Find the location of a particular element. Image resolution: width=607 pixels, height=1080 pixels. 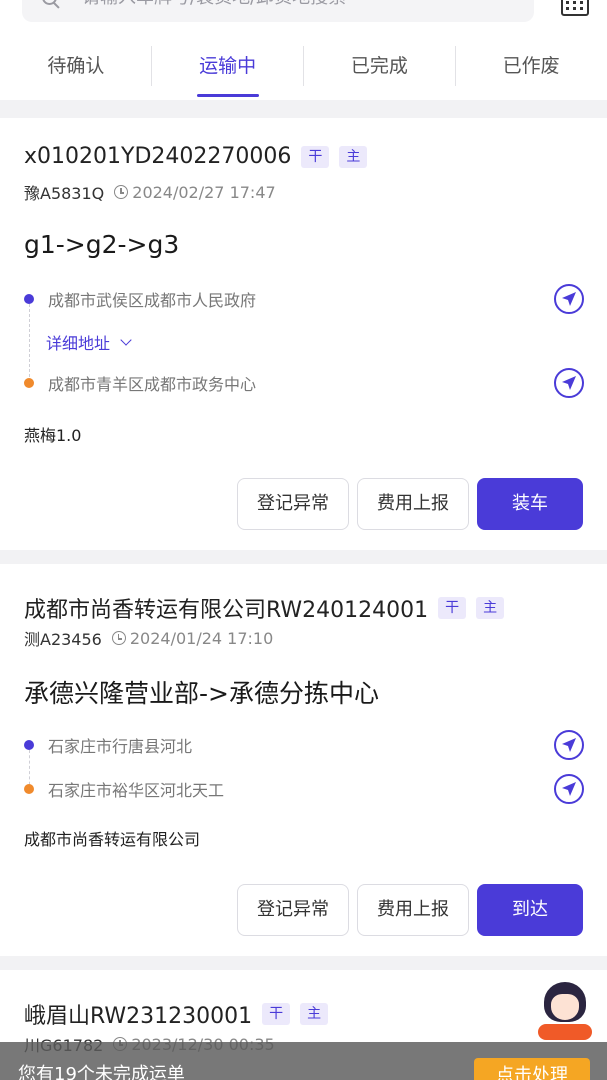

header: 待确认 运输中 已完成 已作废 is located at coordinates (303, 50).